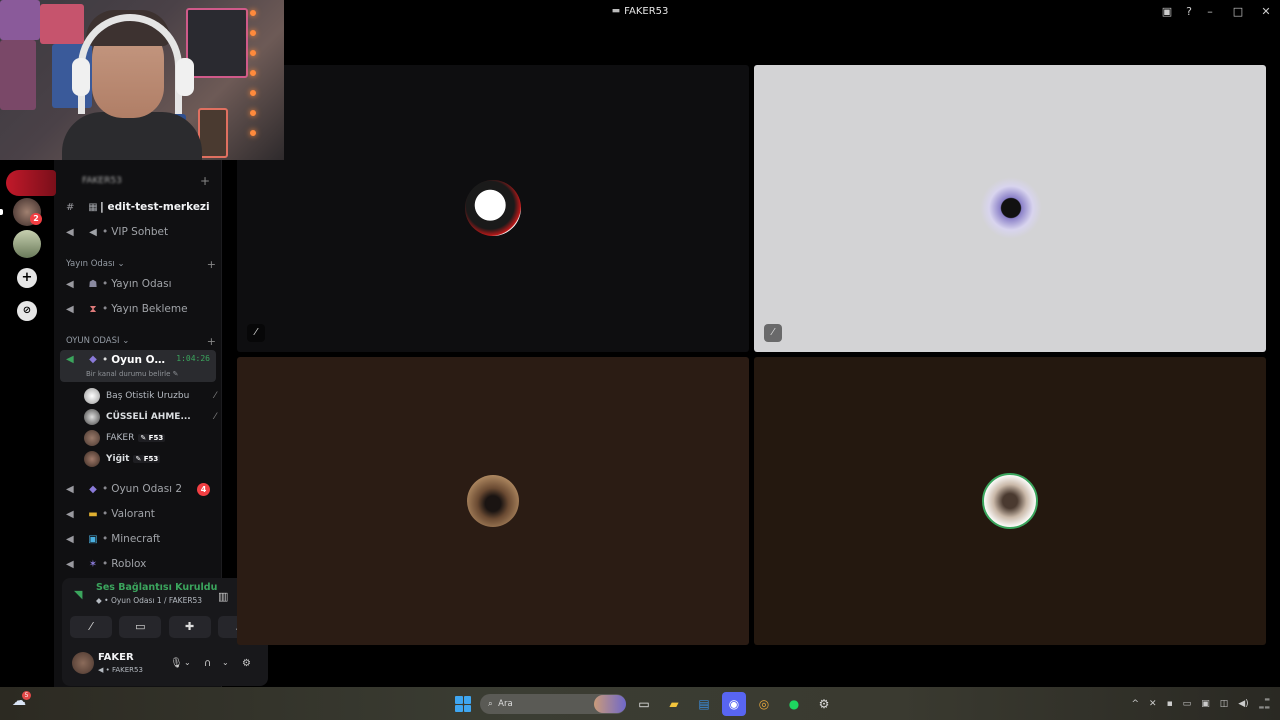 The width and height of the screenshot is (1280, 720). Describe the element at coordinates (1167, 11) in the screenshot. I see `inbox-icon: ▣` at that location.